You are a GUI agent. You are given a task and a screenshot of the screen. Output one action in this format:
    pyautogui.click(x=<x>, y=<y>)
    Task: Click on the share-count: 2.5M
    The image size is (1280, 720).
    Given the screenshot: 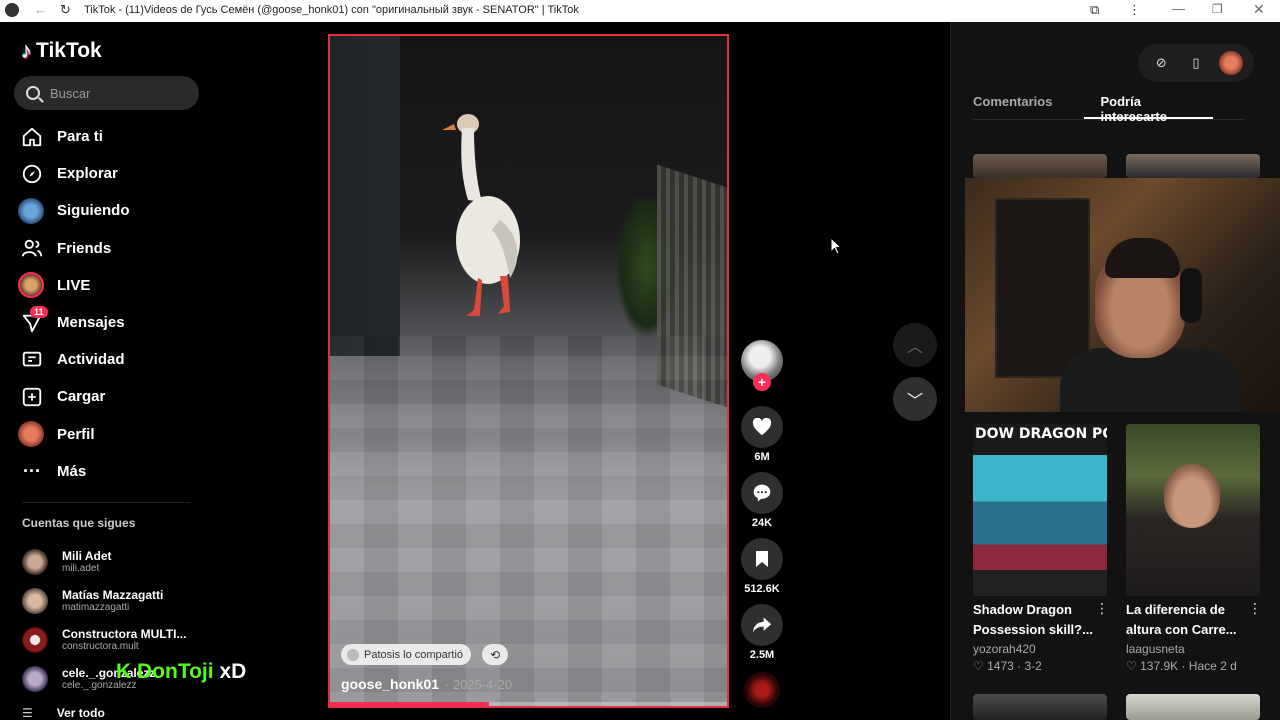 What is the action you would take?
    pyautogui.click(x=762, y=655)
    